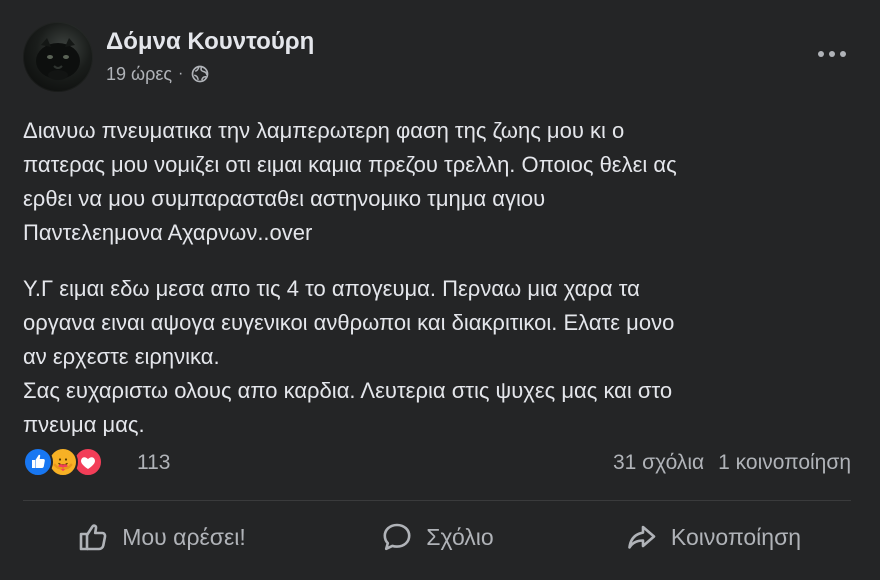  What do you see at coordinates (437, 500) in the screenshot?
I see `actions-divider` at bounding box center [437, 500].